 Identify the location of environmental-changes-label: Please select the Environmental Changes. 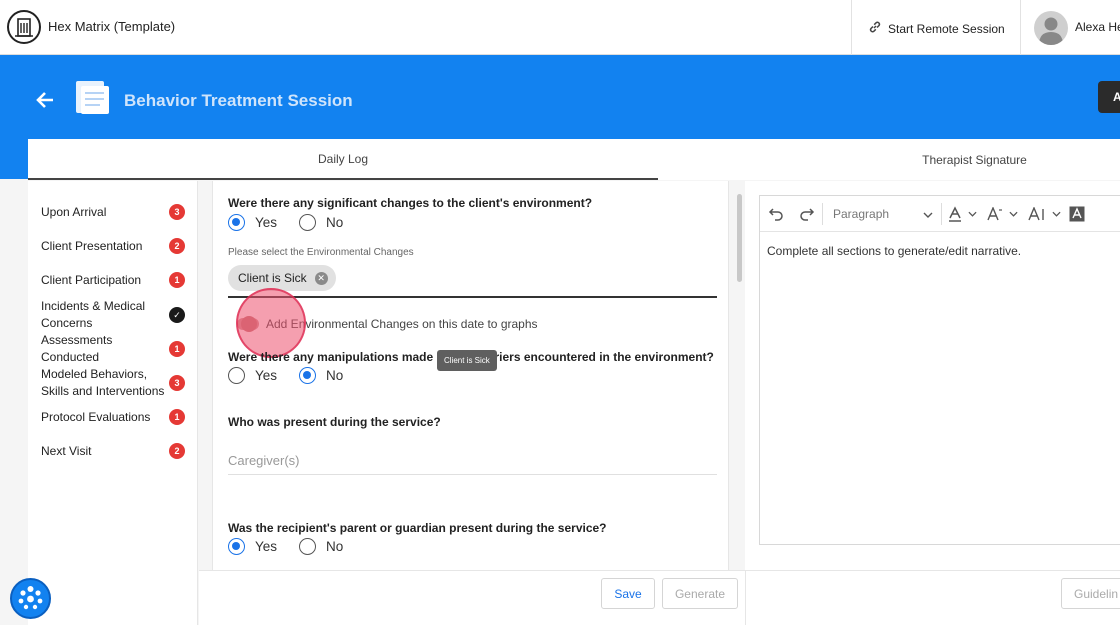
(321, 252).